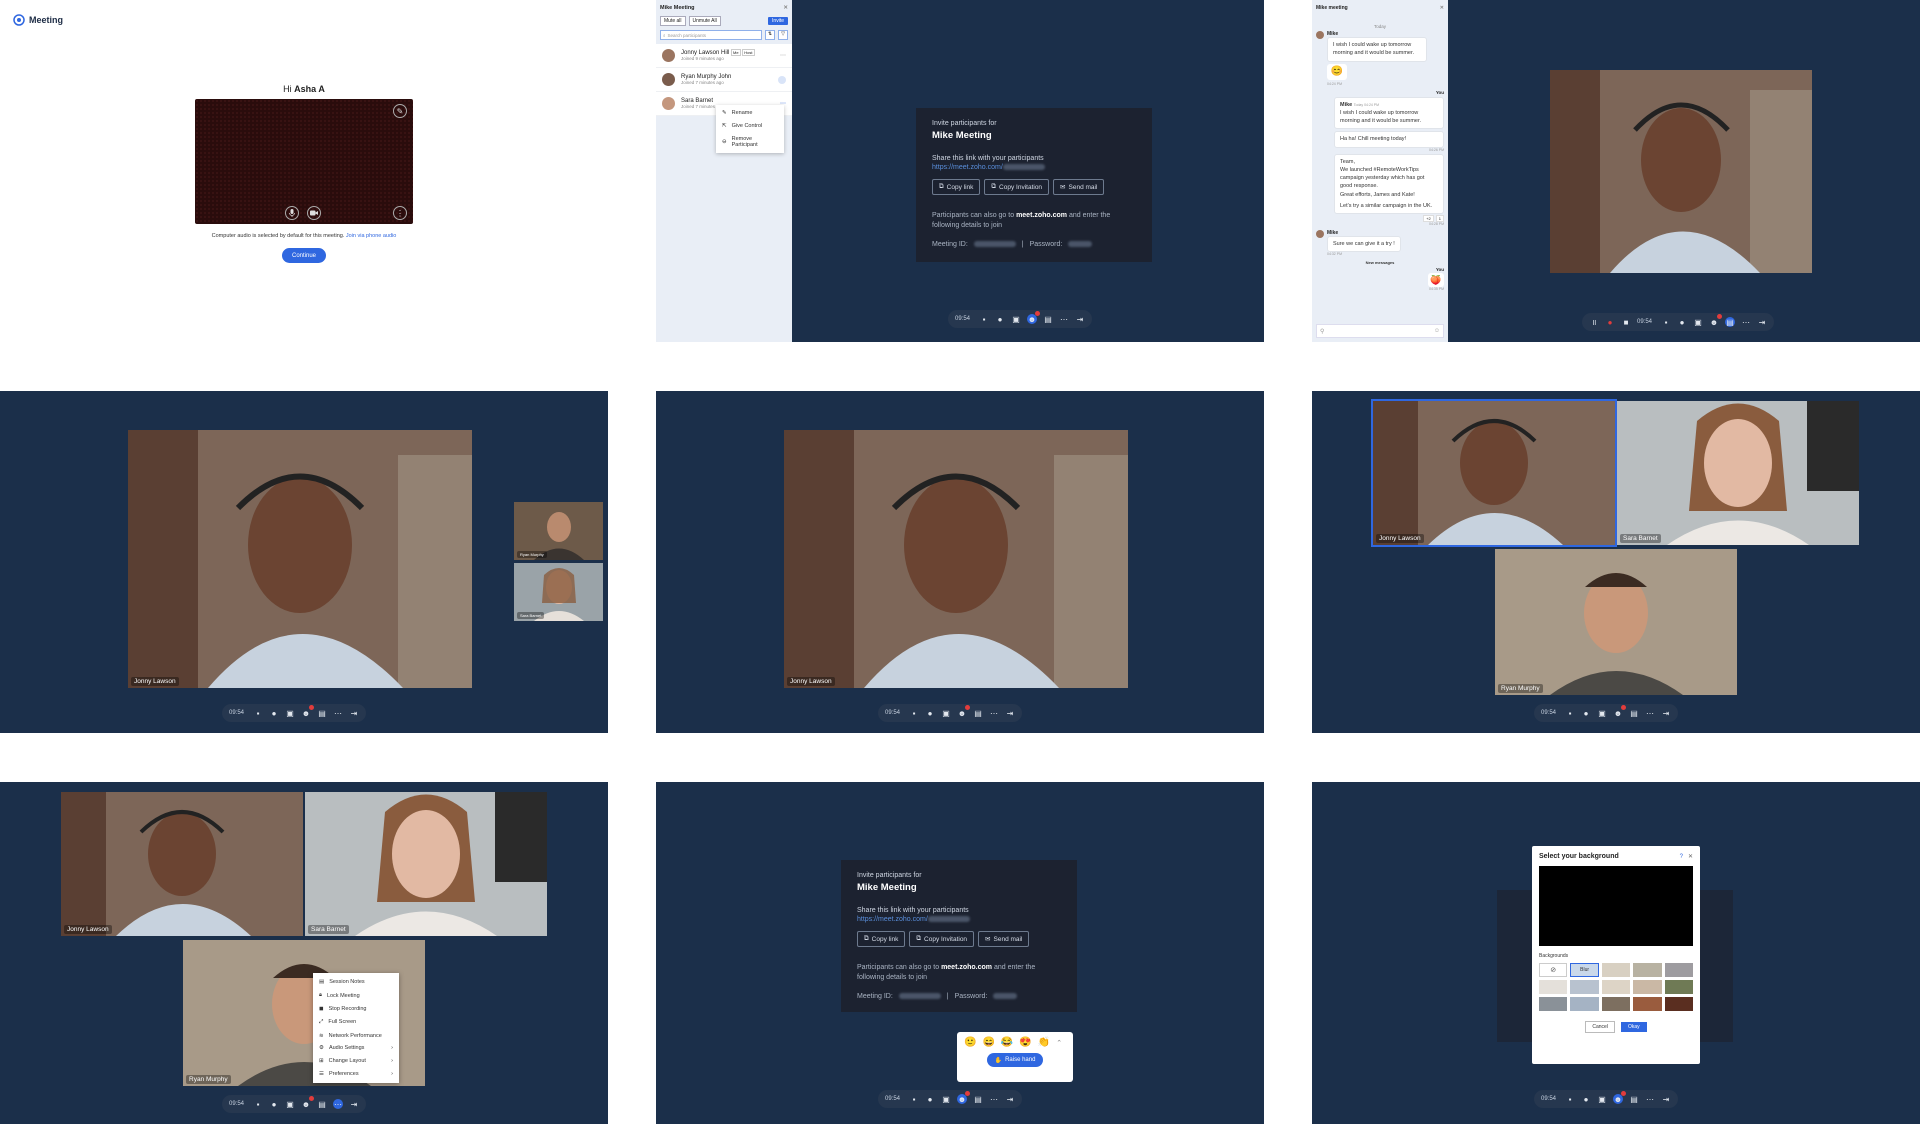 The image size is (1920, 1124). Describe the element at coordinates (750, 126) in the screenshot. I see `give-control-item: ⇱ Give Control` at that location.